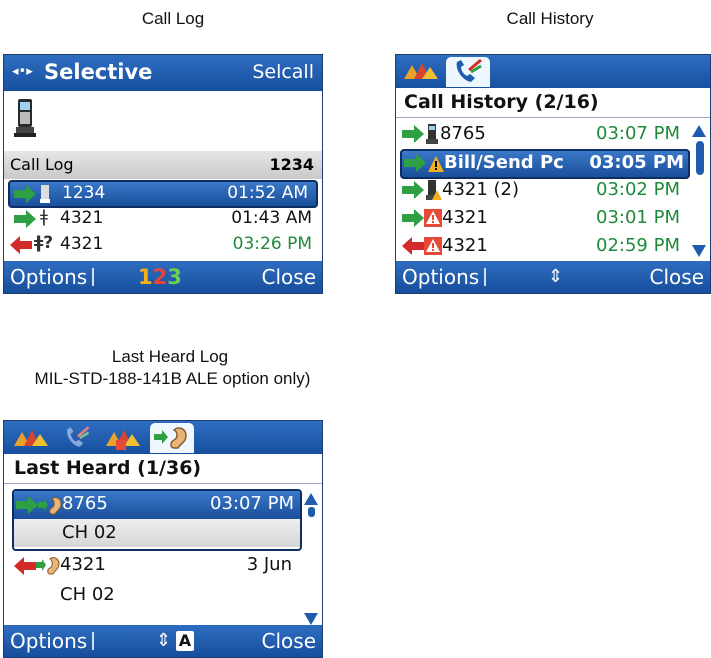 This screenshot has width=711, height=658. Describe the element at coordinates (272, 244) in the screenshot. I see `row-time: 03:26 PM` at that location.